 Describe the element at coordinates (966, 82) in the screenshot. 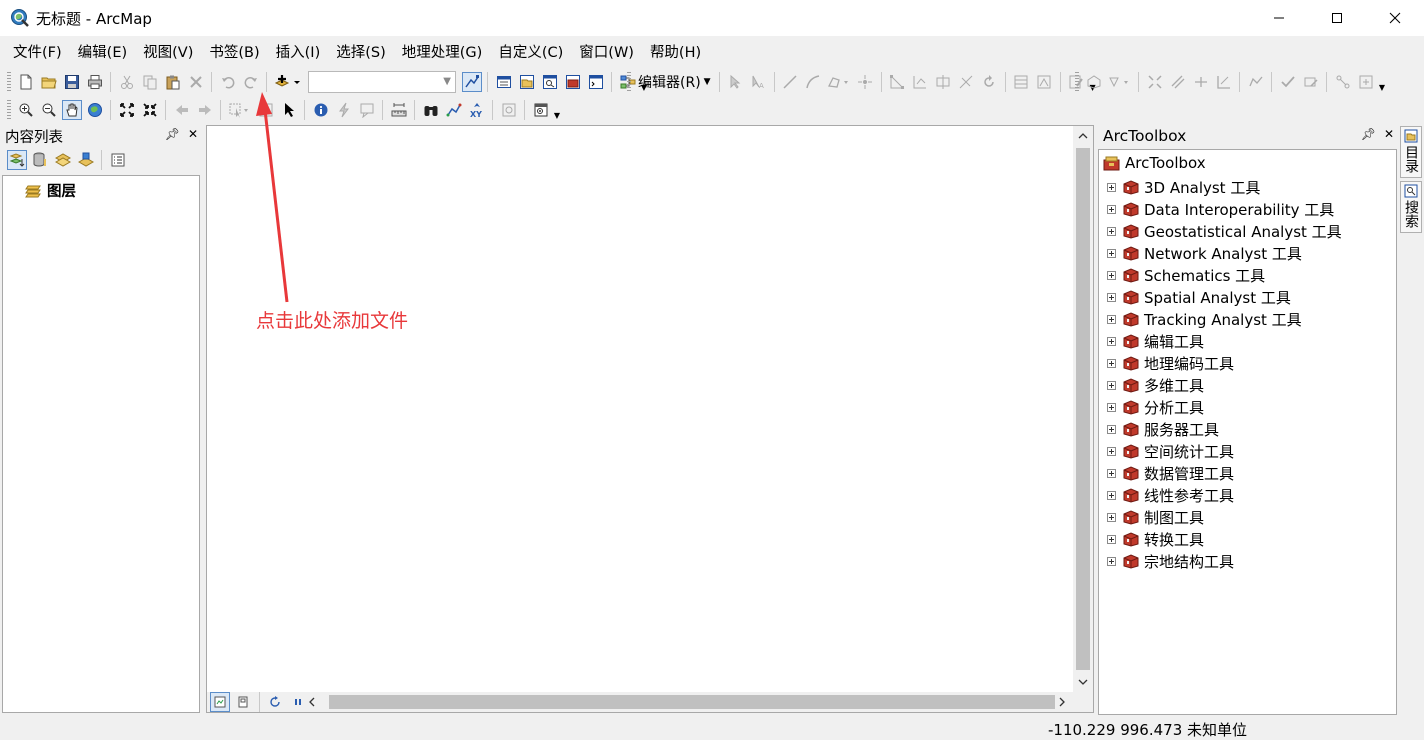

I see `split-tool-button` at that location.